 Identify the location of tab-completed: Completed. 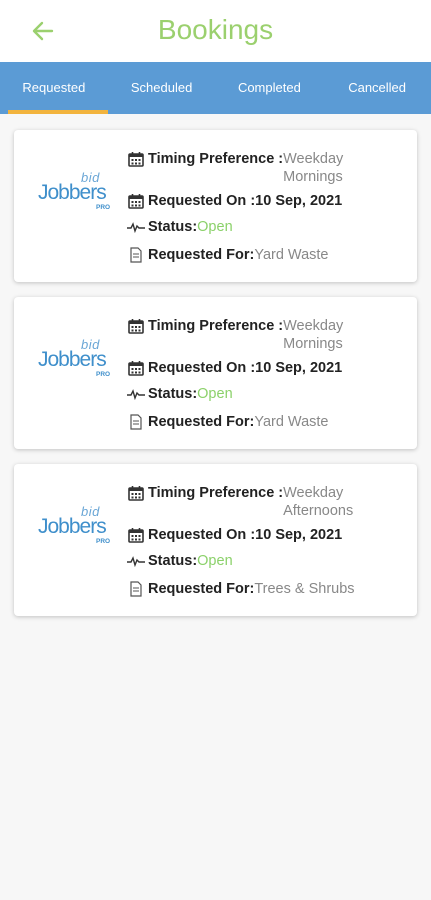
(270, 88).